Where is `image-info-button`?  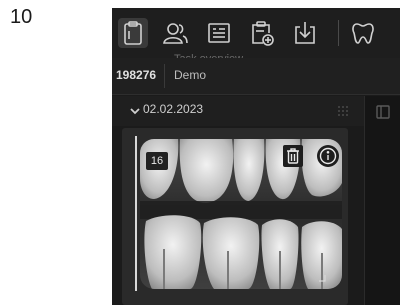
image-info-button is located at coordinates (328, 156).